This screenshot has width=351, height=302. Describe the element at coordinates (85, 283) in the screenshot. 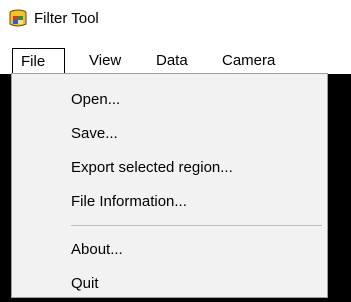

I see `menu-item-label: Quit` at that location.